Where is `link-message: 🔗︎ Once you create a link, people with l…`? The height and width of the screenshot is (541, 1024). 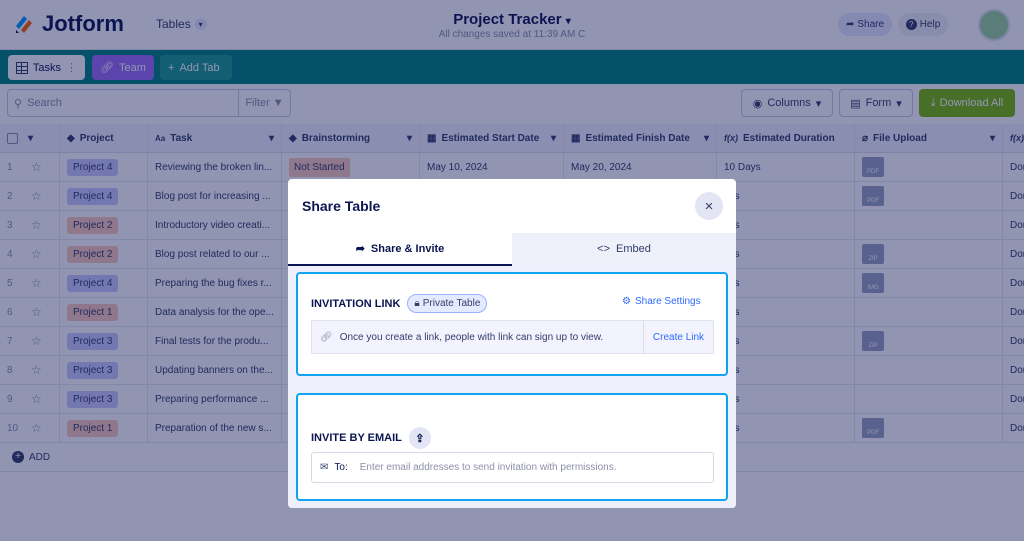 link-message: 🔗︎ Once you create a link, people with l… is located at coordinates (477, 337).